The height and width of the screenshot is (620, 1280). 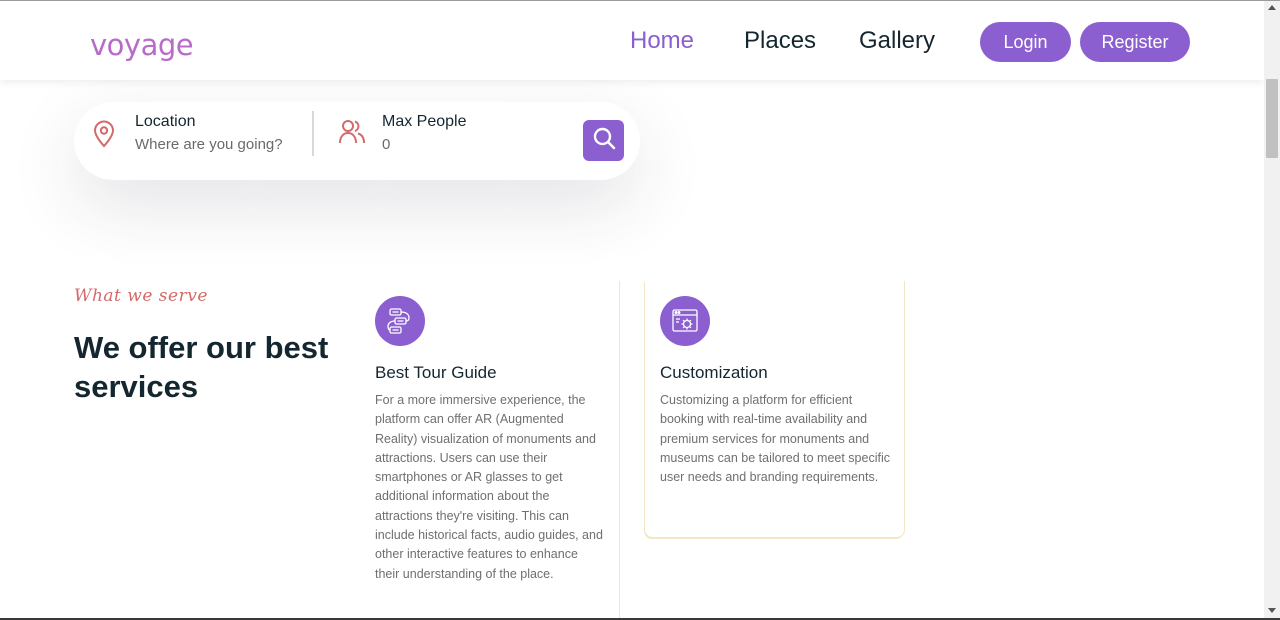 I want to click on nav-home: Home, so click(x=662, y=41).